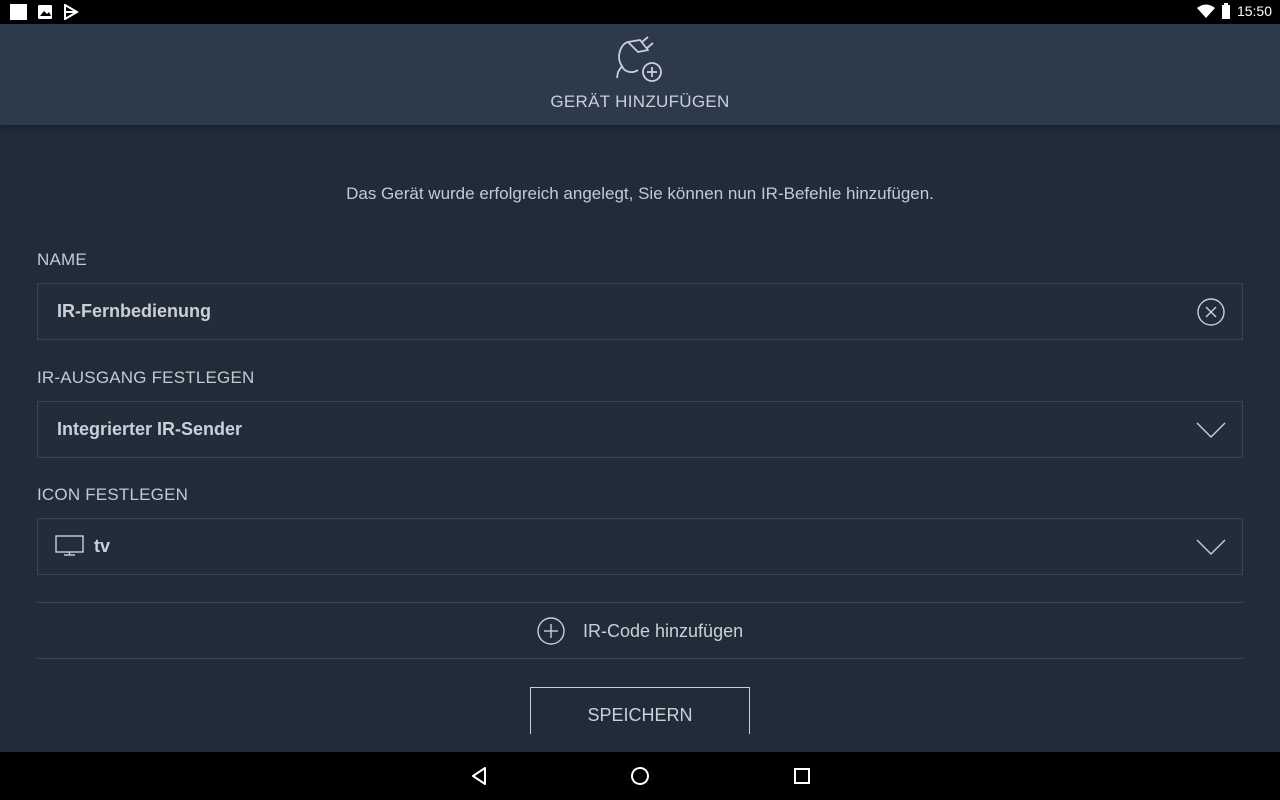  I want to click on status-bar: 15:50, so click(640, 12).